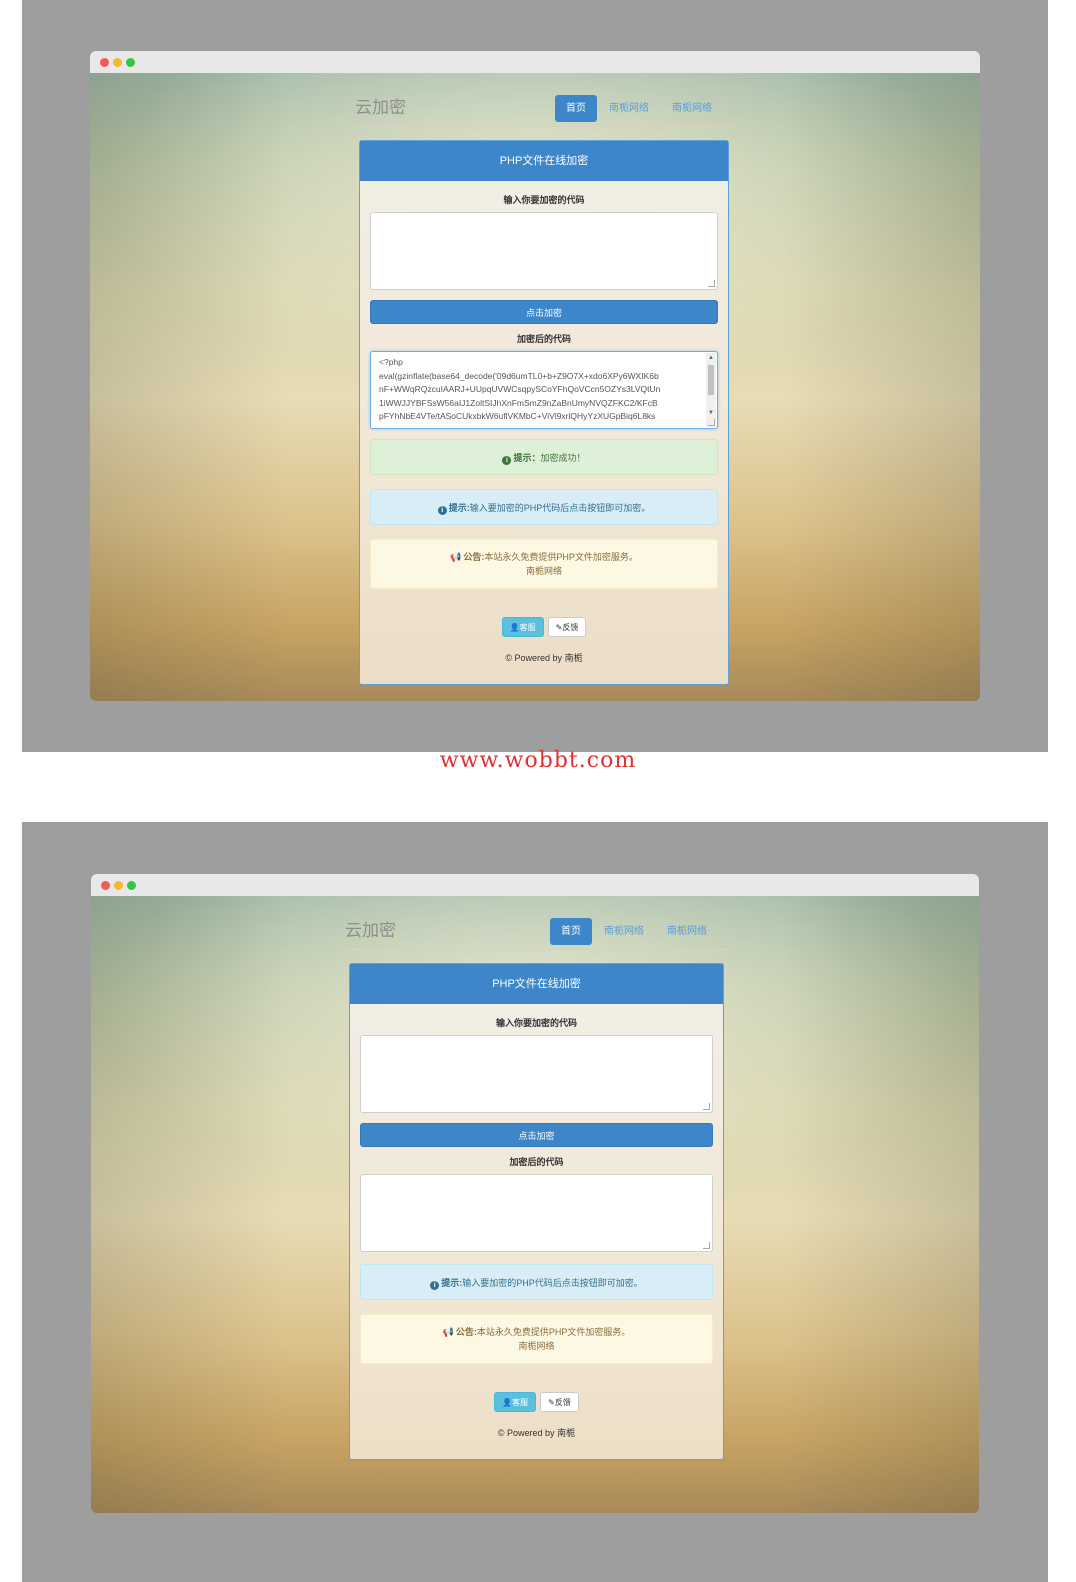  What do you see at coordinates (563, 458) in the screenshot?
I see `success-text: 加密成功！` at bounding box center [563, 458].